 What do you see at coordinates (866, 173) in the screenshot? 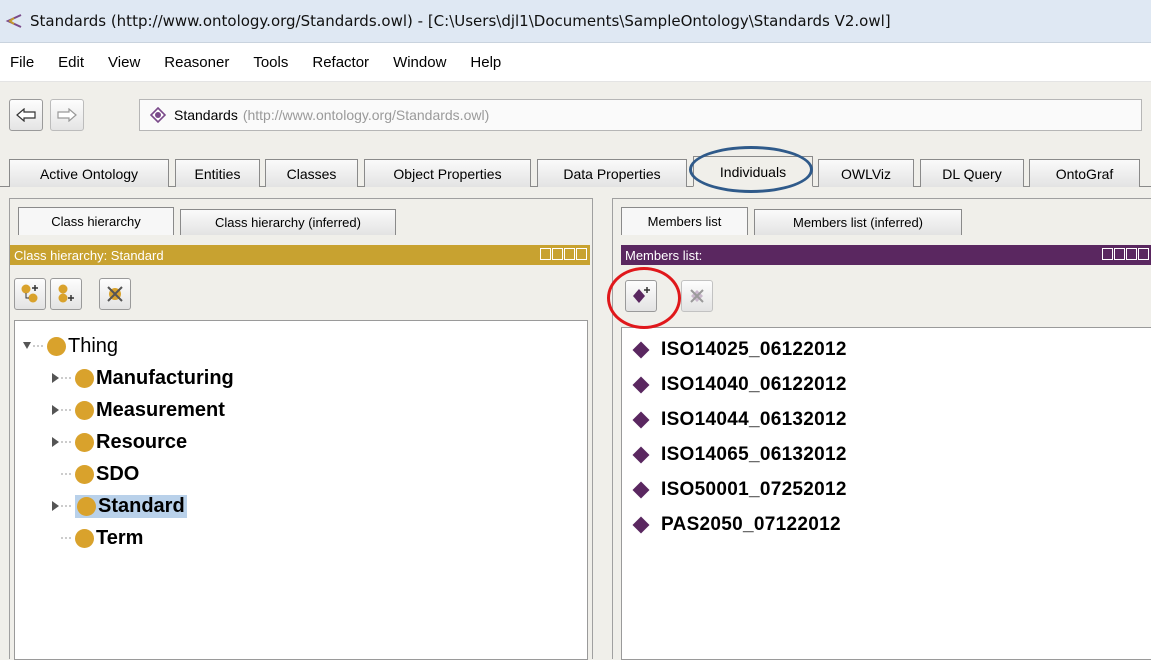
I see `tab-owlviz: OWLViz` at bounding box center [866, 173].